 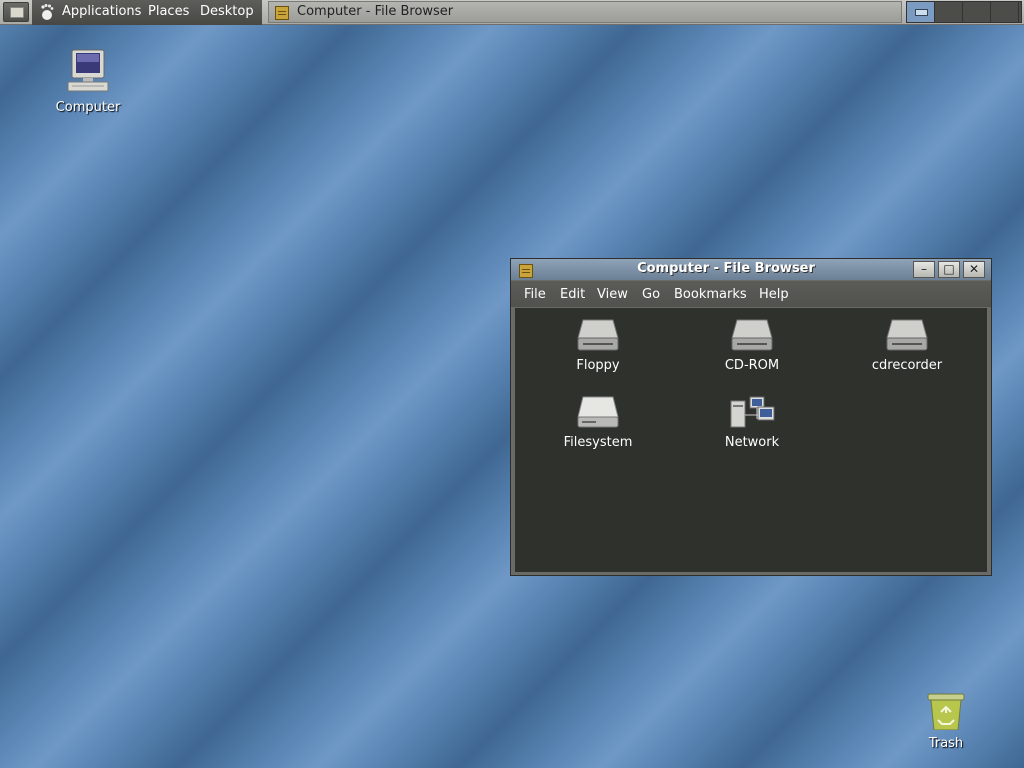 What do you see at coordinates (88, 107) in the screenshot?
I see `desktop-computer-label: Computer` at bounding box center [88, 107].